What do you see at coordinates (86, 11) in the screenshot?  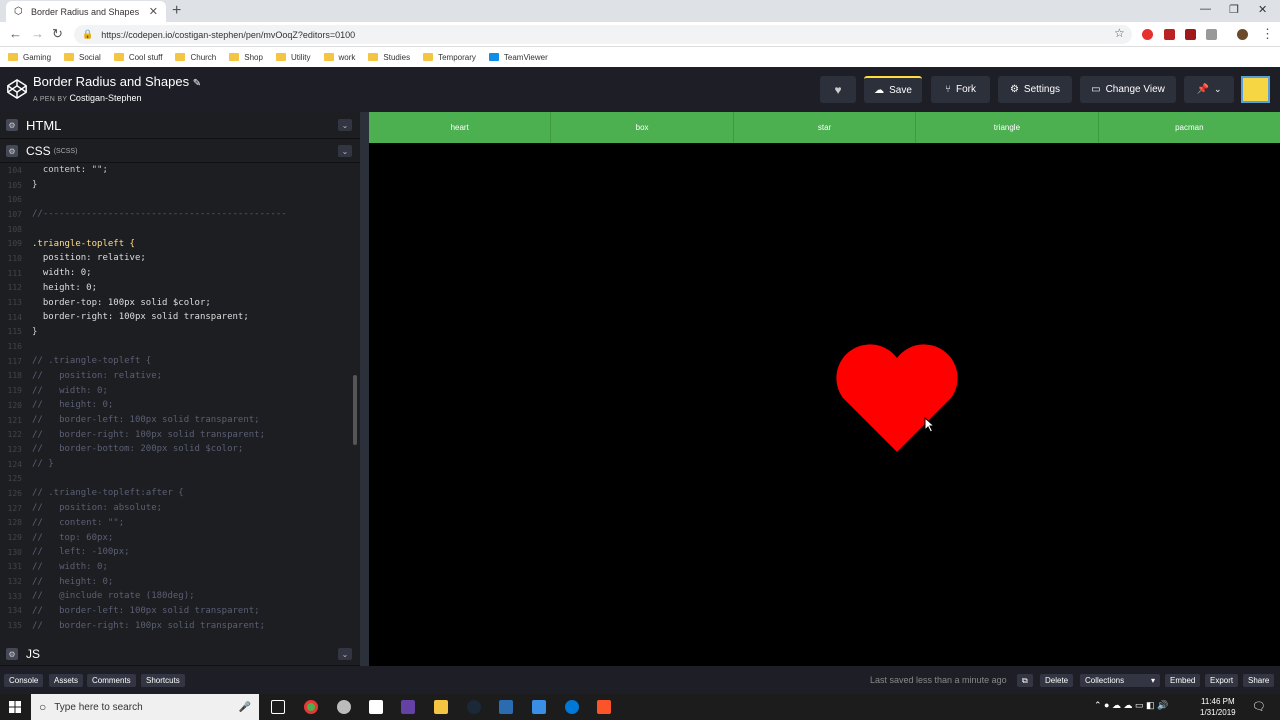 I see `browser-tab: ⬡ Border Radius and Shapes ✕` at bounding box center [86, 11].